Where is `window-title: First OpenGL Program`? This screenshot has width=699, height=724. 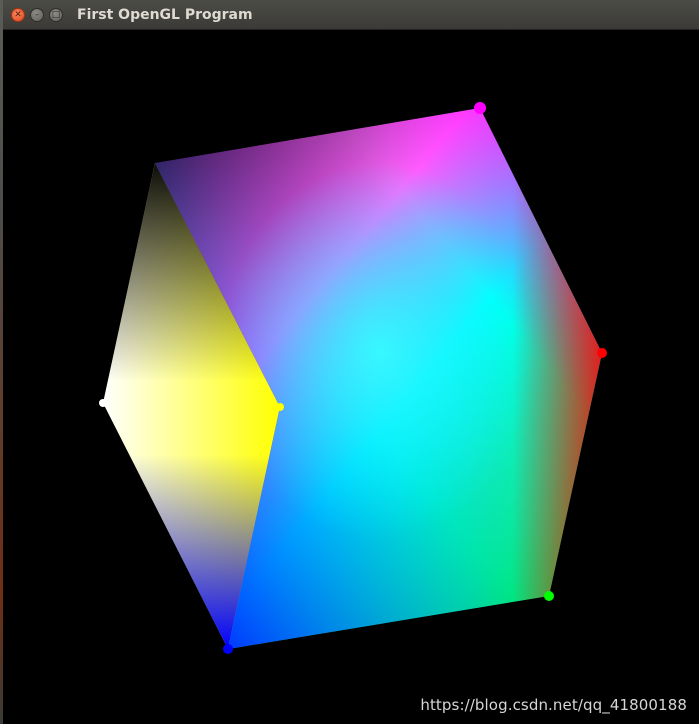 window-title: First OpenGL Program is located at coordinates (165, 14).